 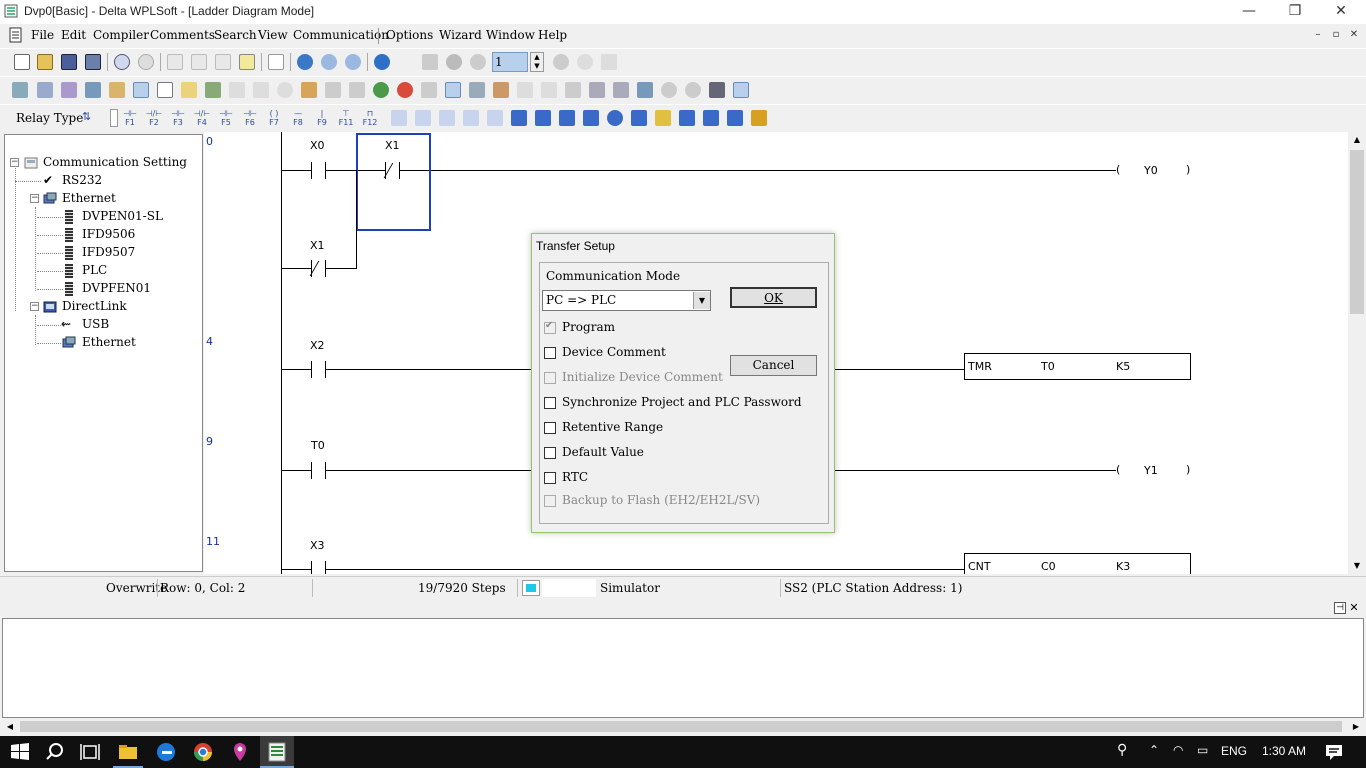 What do you see at coordinates (86, 116) in the screenshot?
I see `relay-swap-icon: ⇅` at bounding box center [86, 116].